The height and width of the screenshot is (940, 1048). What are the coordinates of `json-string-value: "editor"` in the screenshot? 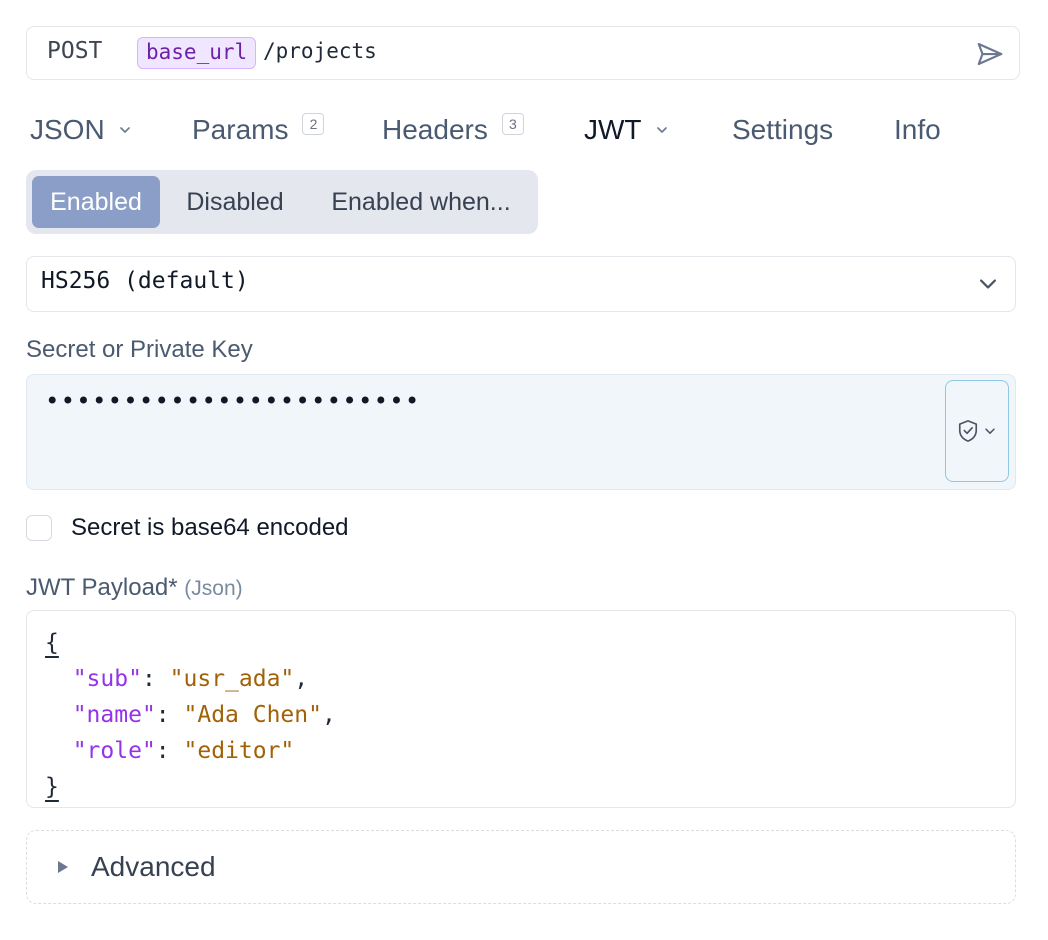 It's located at (239, 751).